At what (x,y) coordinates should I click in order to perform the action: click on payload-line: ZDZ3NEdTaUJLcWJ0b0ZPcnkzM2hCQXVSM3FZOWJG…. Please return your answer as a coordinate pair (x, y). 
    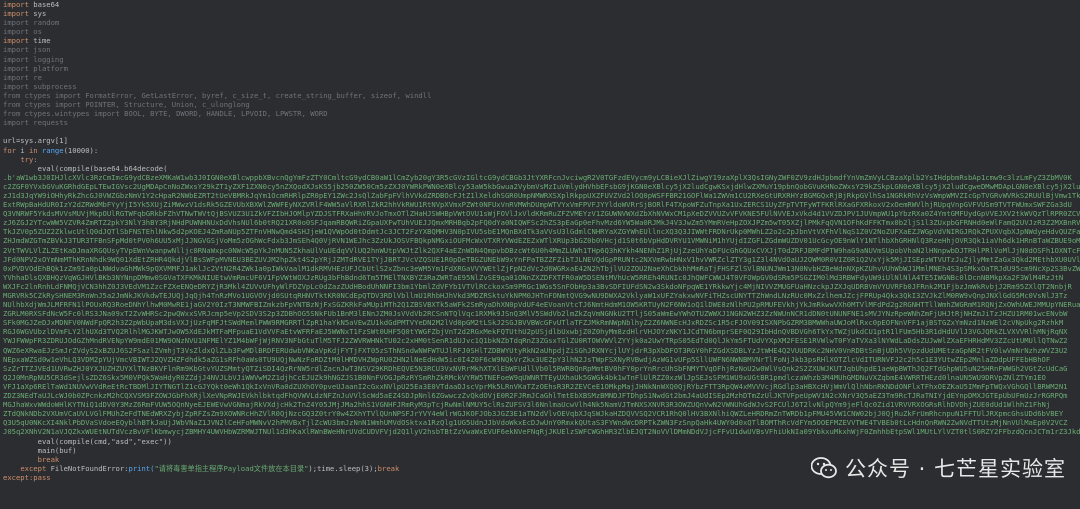
    Looking at the image, I should click on (535, 396).